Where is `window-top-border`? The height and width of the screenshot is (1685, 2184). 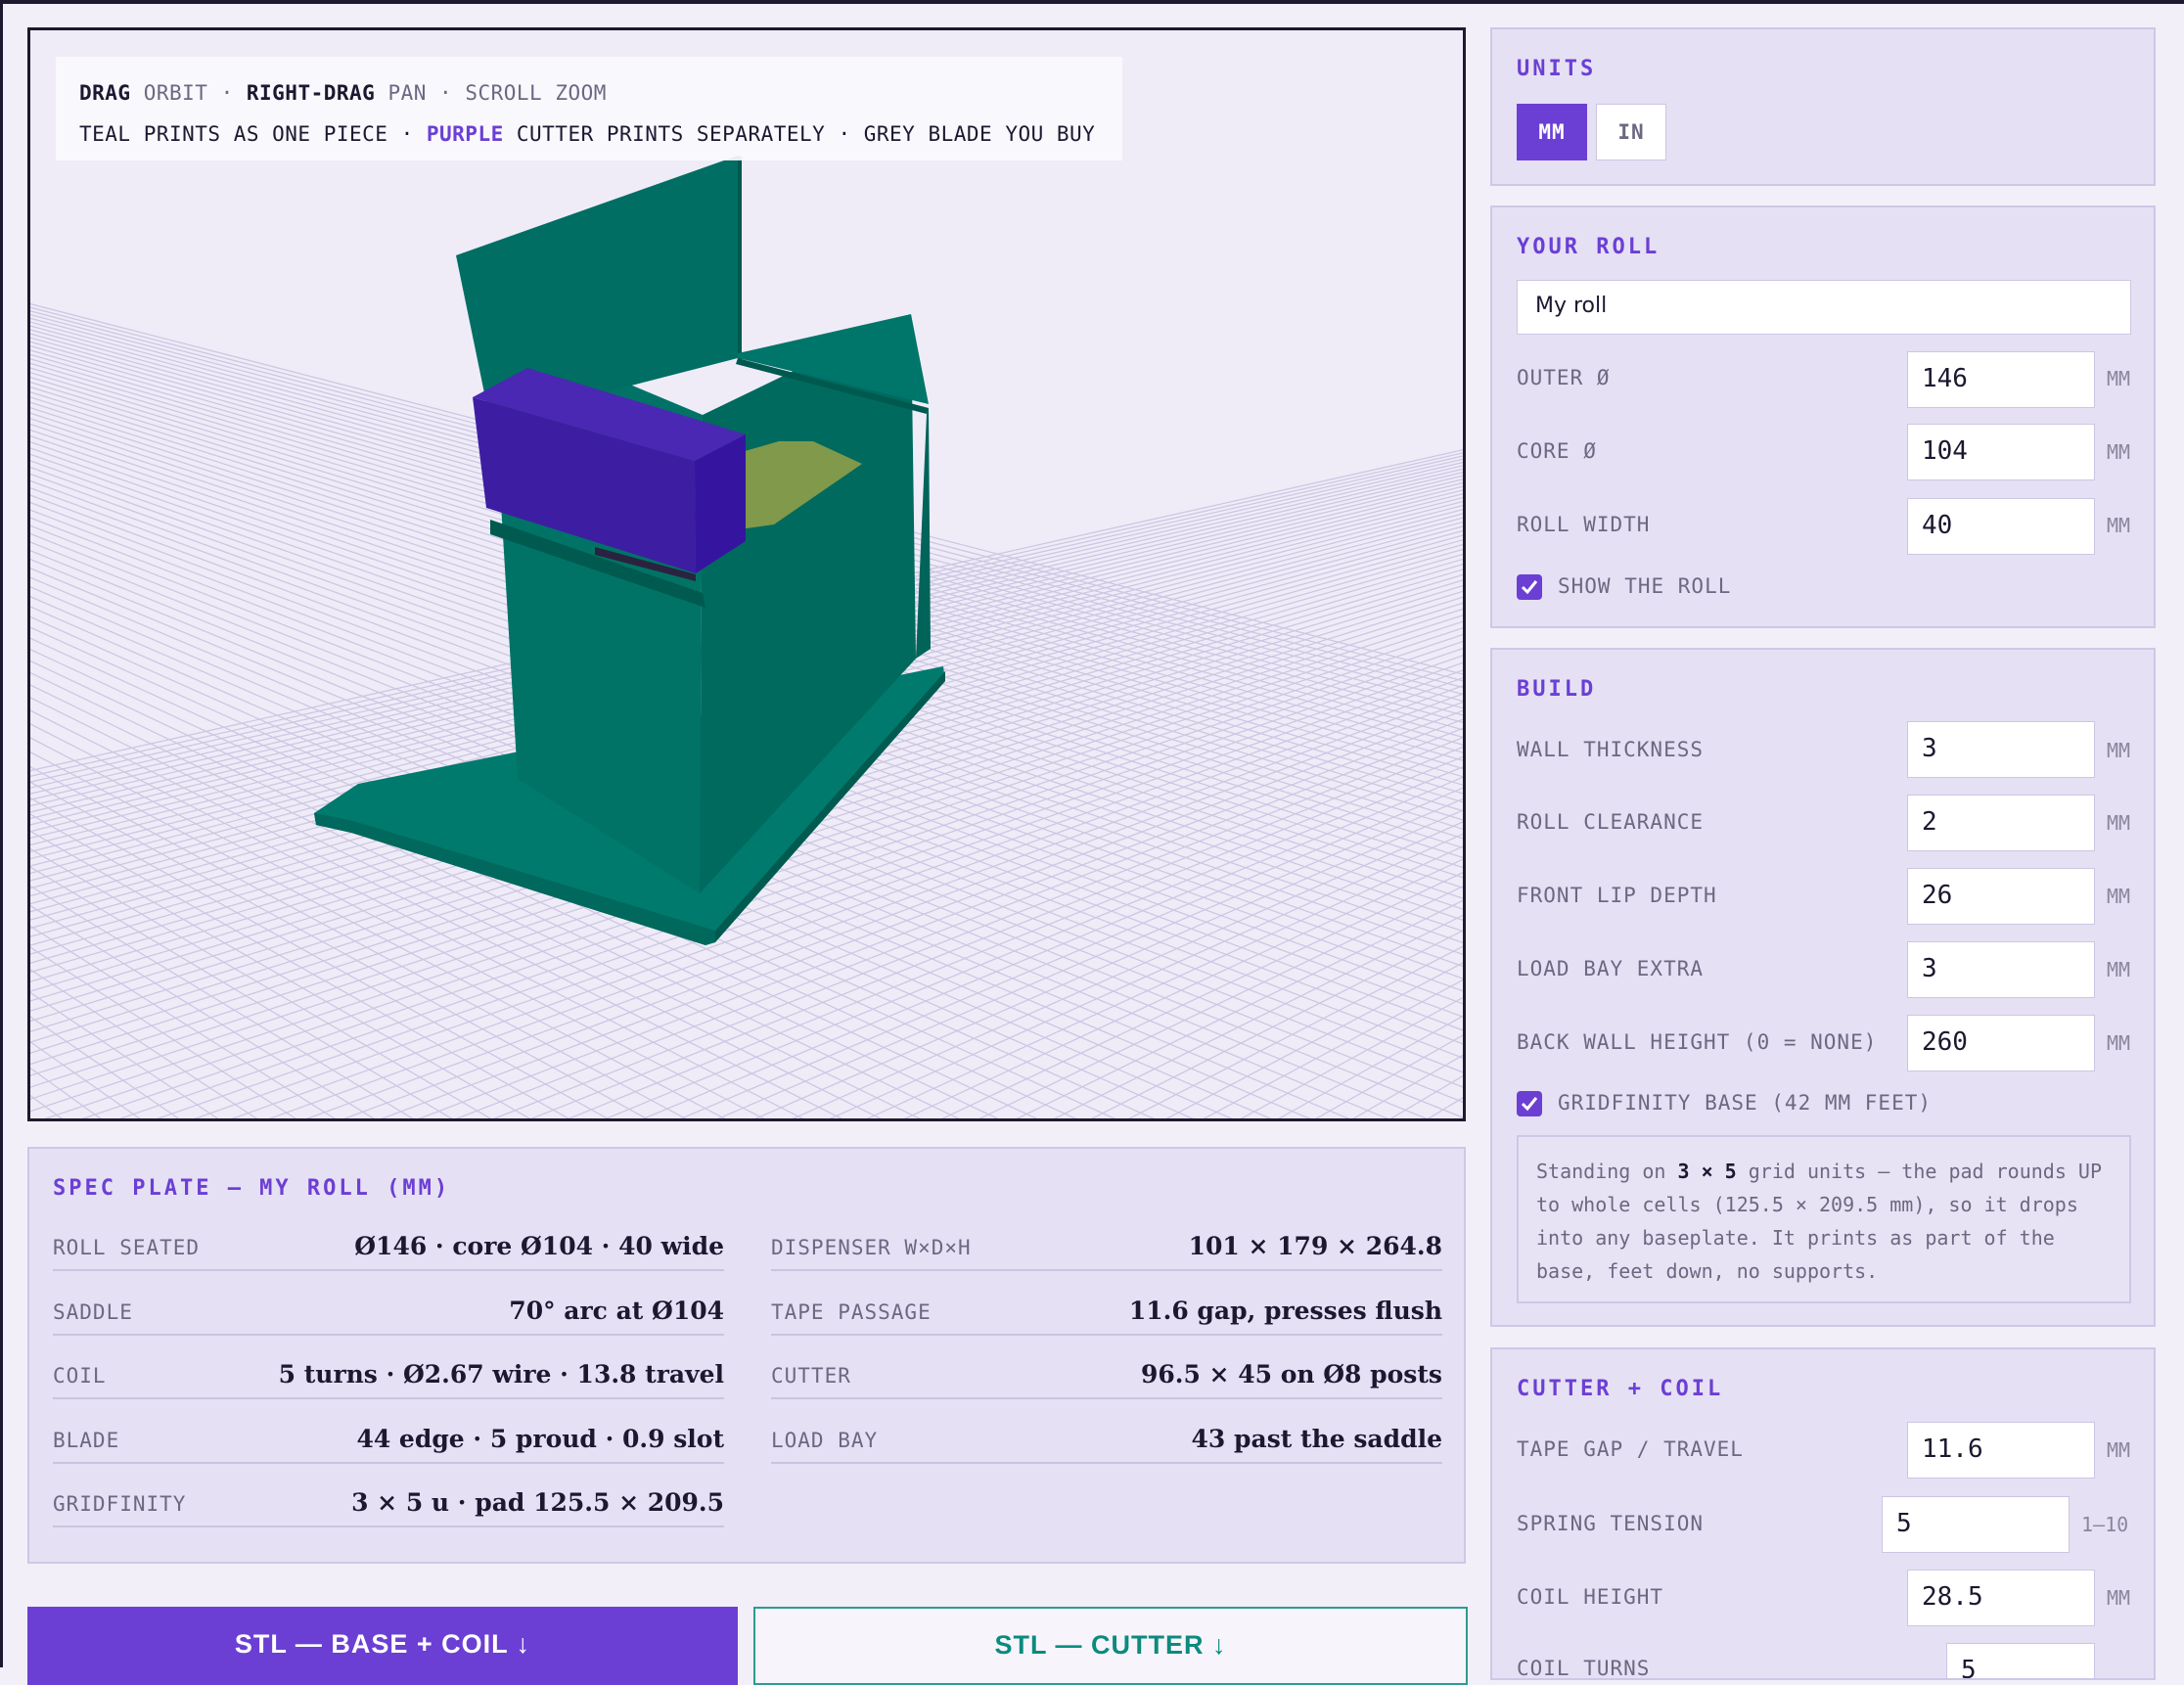 window-top-border is located at coordinates (1092, 2).